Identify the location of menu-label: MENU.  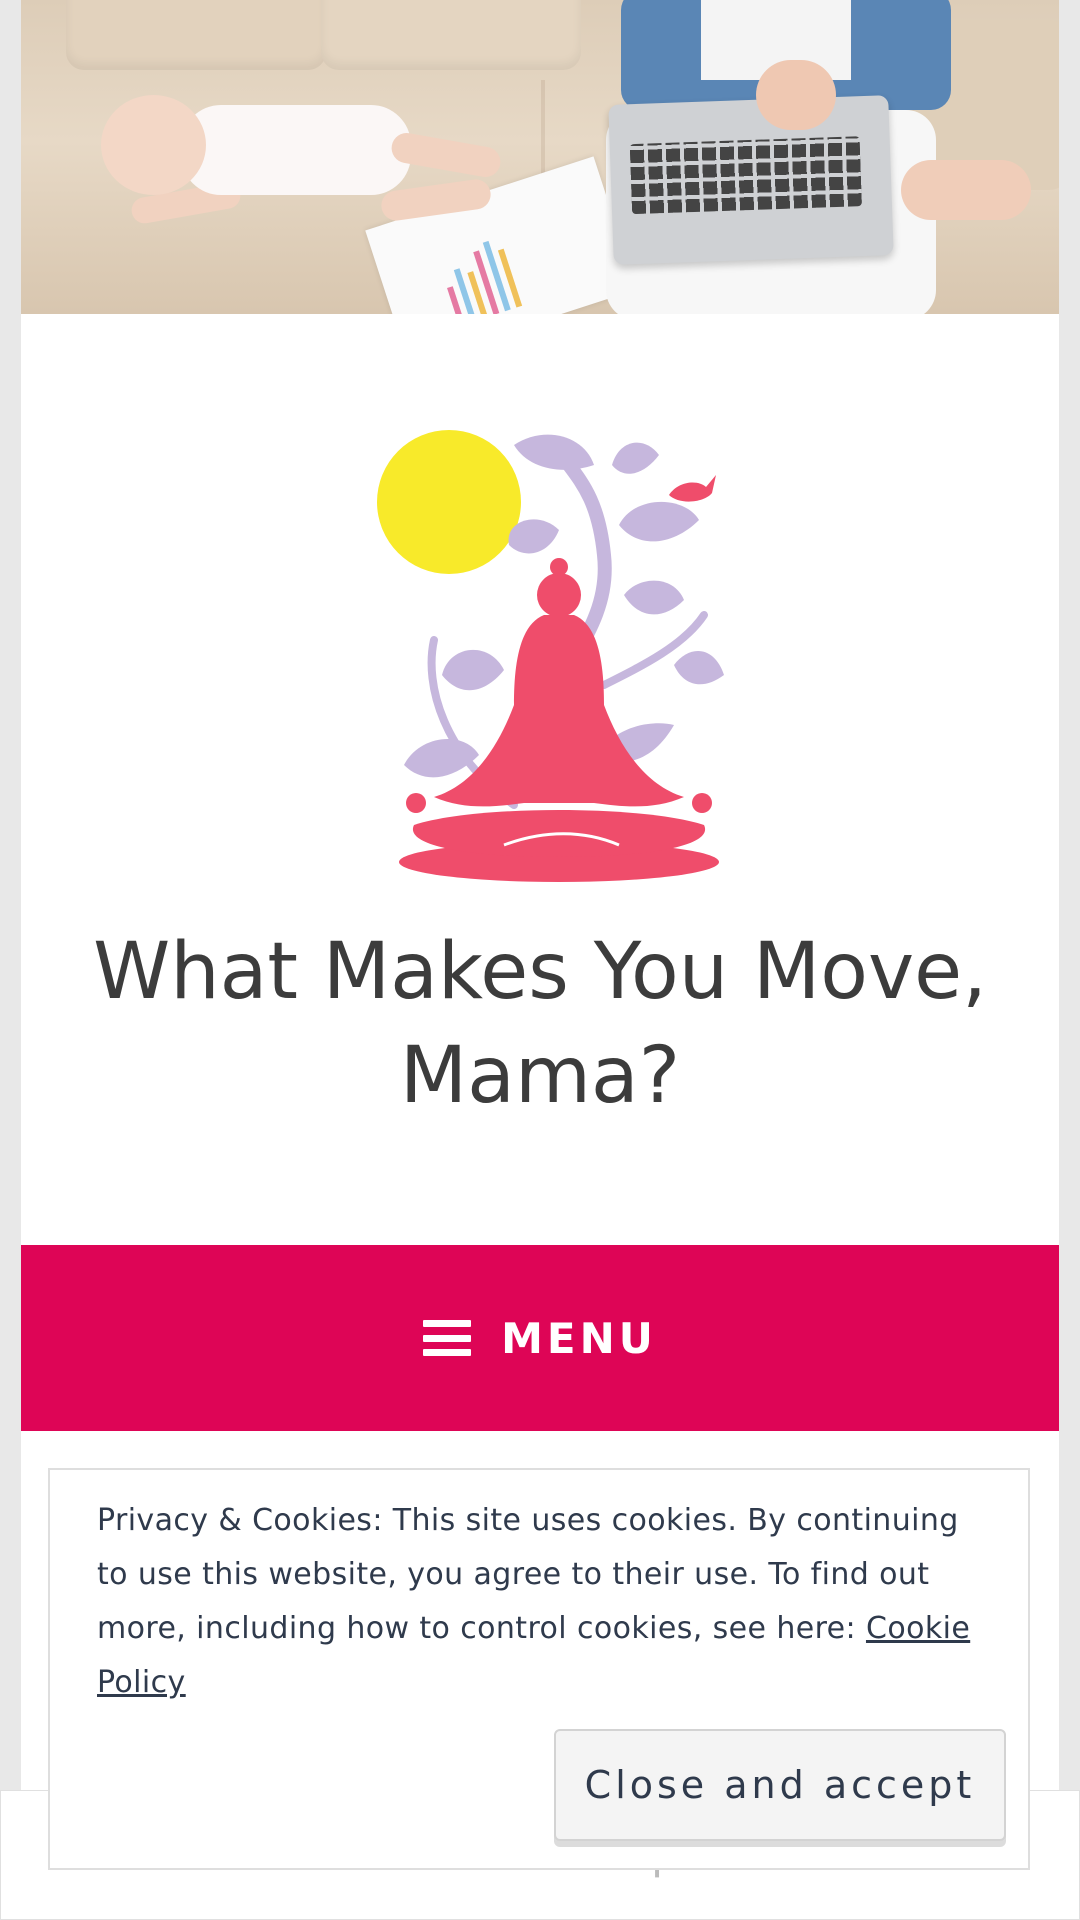
(579, 1338).